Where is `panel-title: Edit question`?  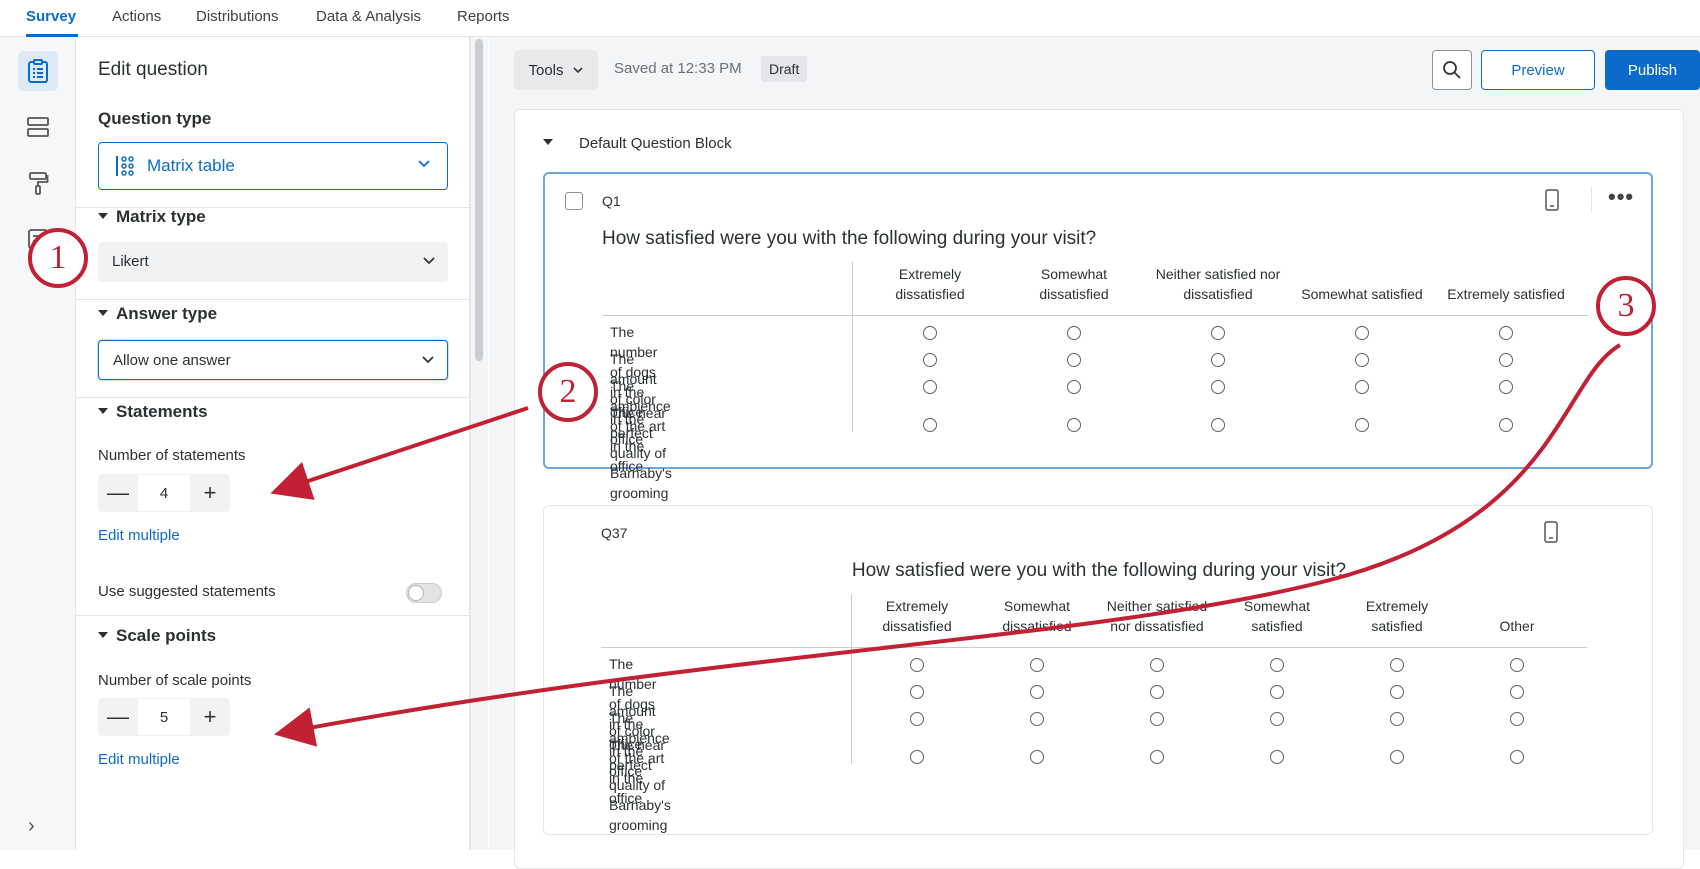 panel-title: Edit question is located at coordinates (153, 70).